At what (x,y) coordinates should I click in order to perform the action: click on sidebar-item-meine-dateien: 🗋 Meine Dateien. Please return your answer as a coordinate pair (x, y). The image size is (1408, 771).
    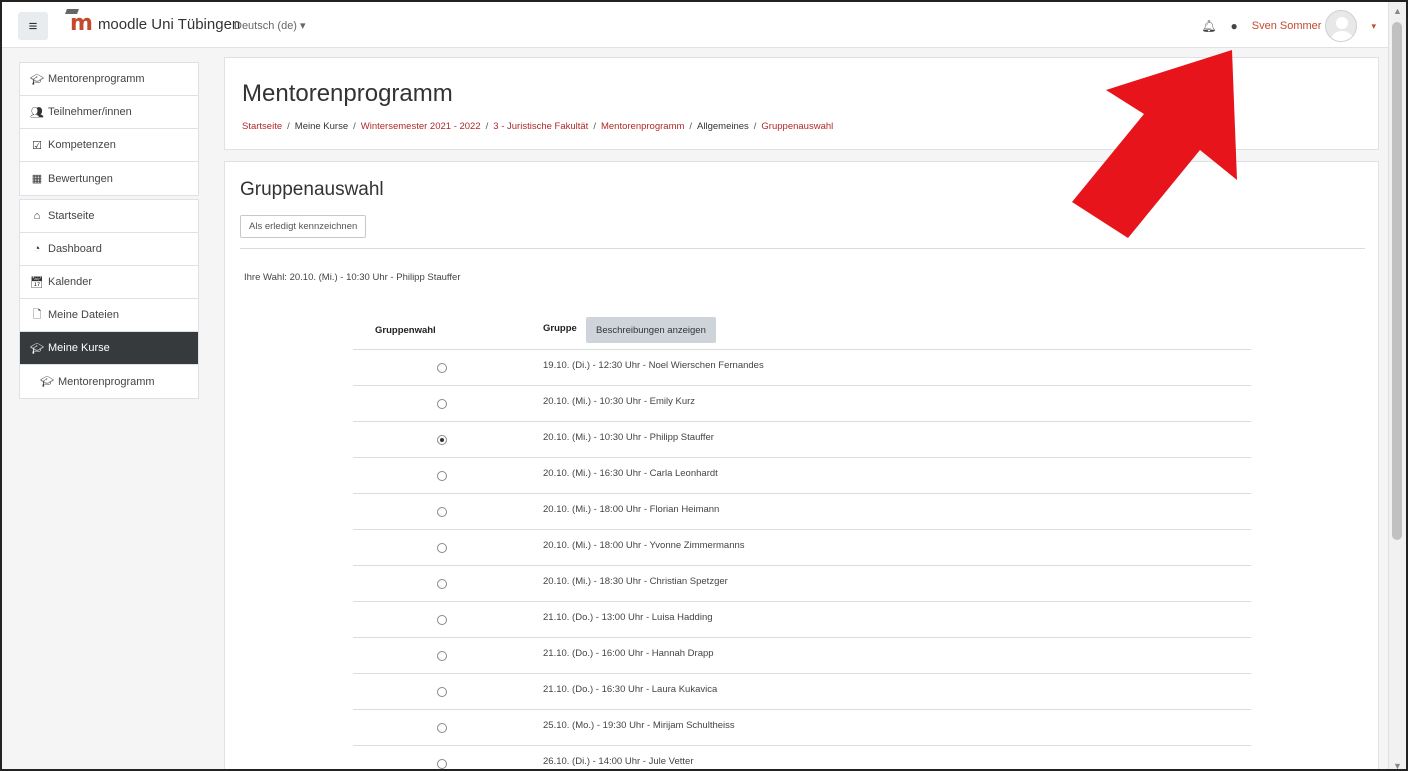
    Looking at the image, I should click on (109, 315).